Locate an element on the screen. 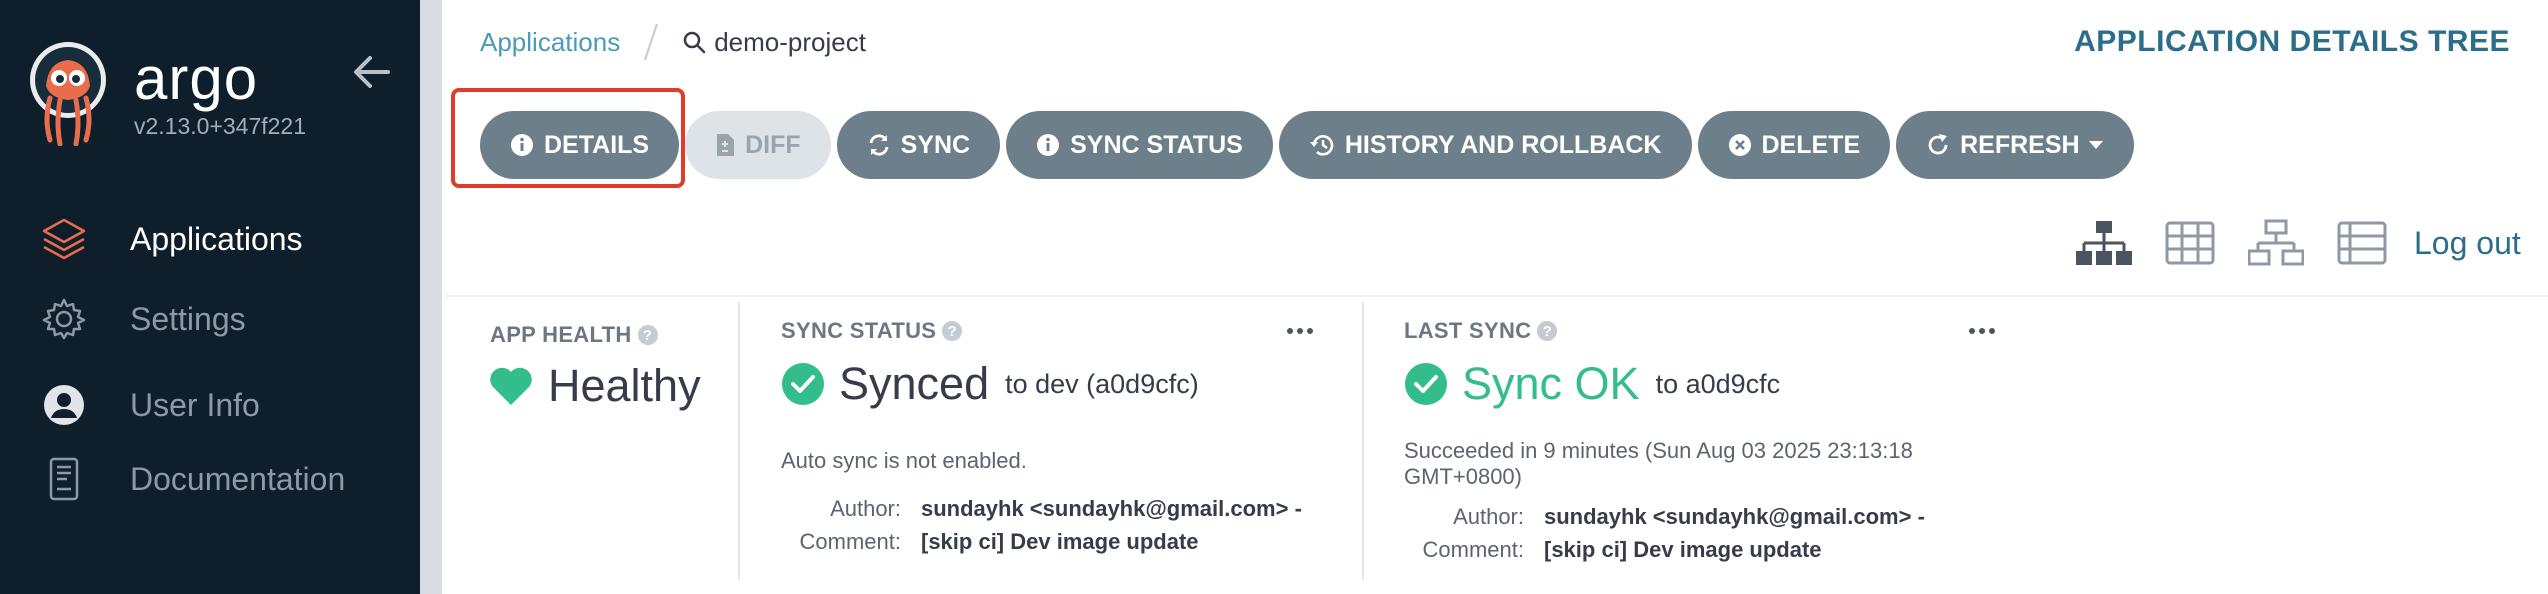  refresh-icon is located at coordinates (1938, 144).